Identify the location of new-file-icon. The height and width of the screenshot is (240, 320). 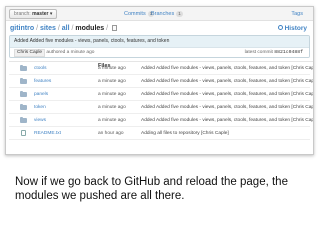
(115, 28).